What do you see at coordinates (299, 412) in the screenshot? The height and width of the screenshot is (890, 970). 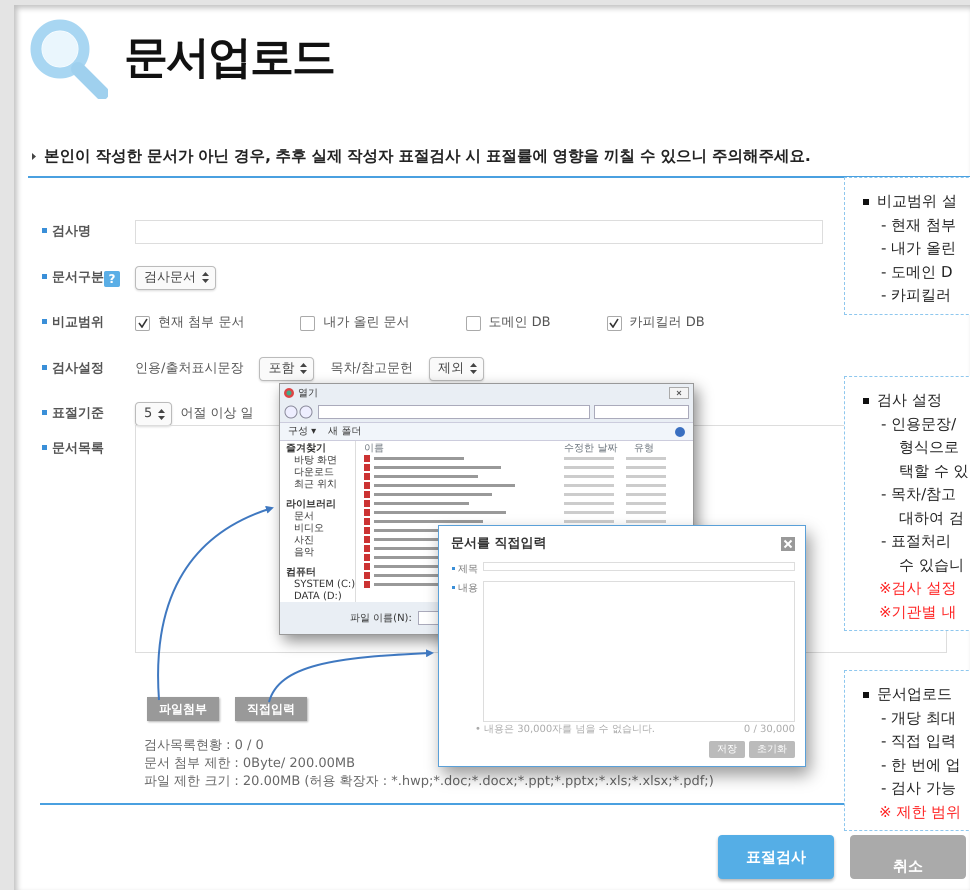 I see `back-forward-icon` at bounding box center [299, 412].